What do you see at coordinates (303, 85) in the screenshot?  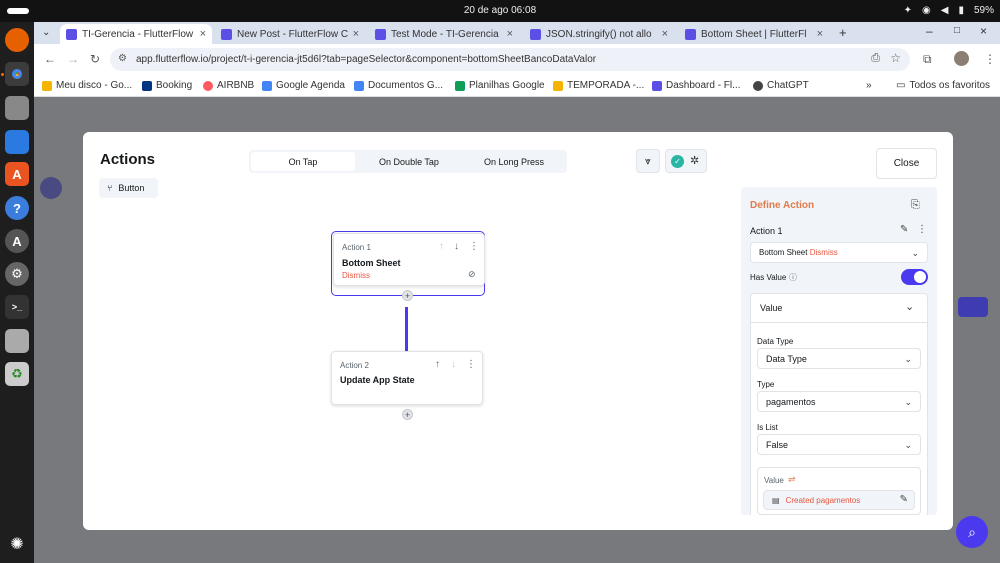 I see `bookmark-item: Google Agenda` at bounding box center [303, 85].